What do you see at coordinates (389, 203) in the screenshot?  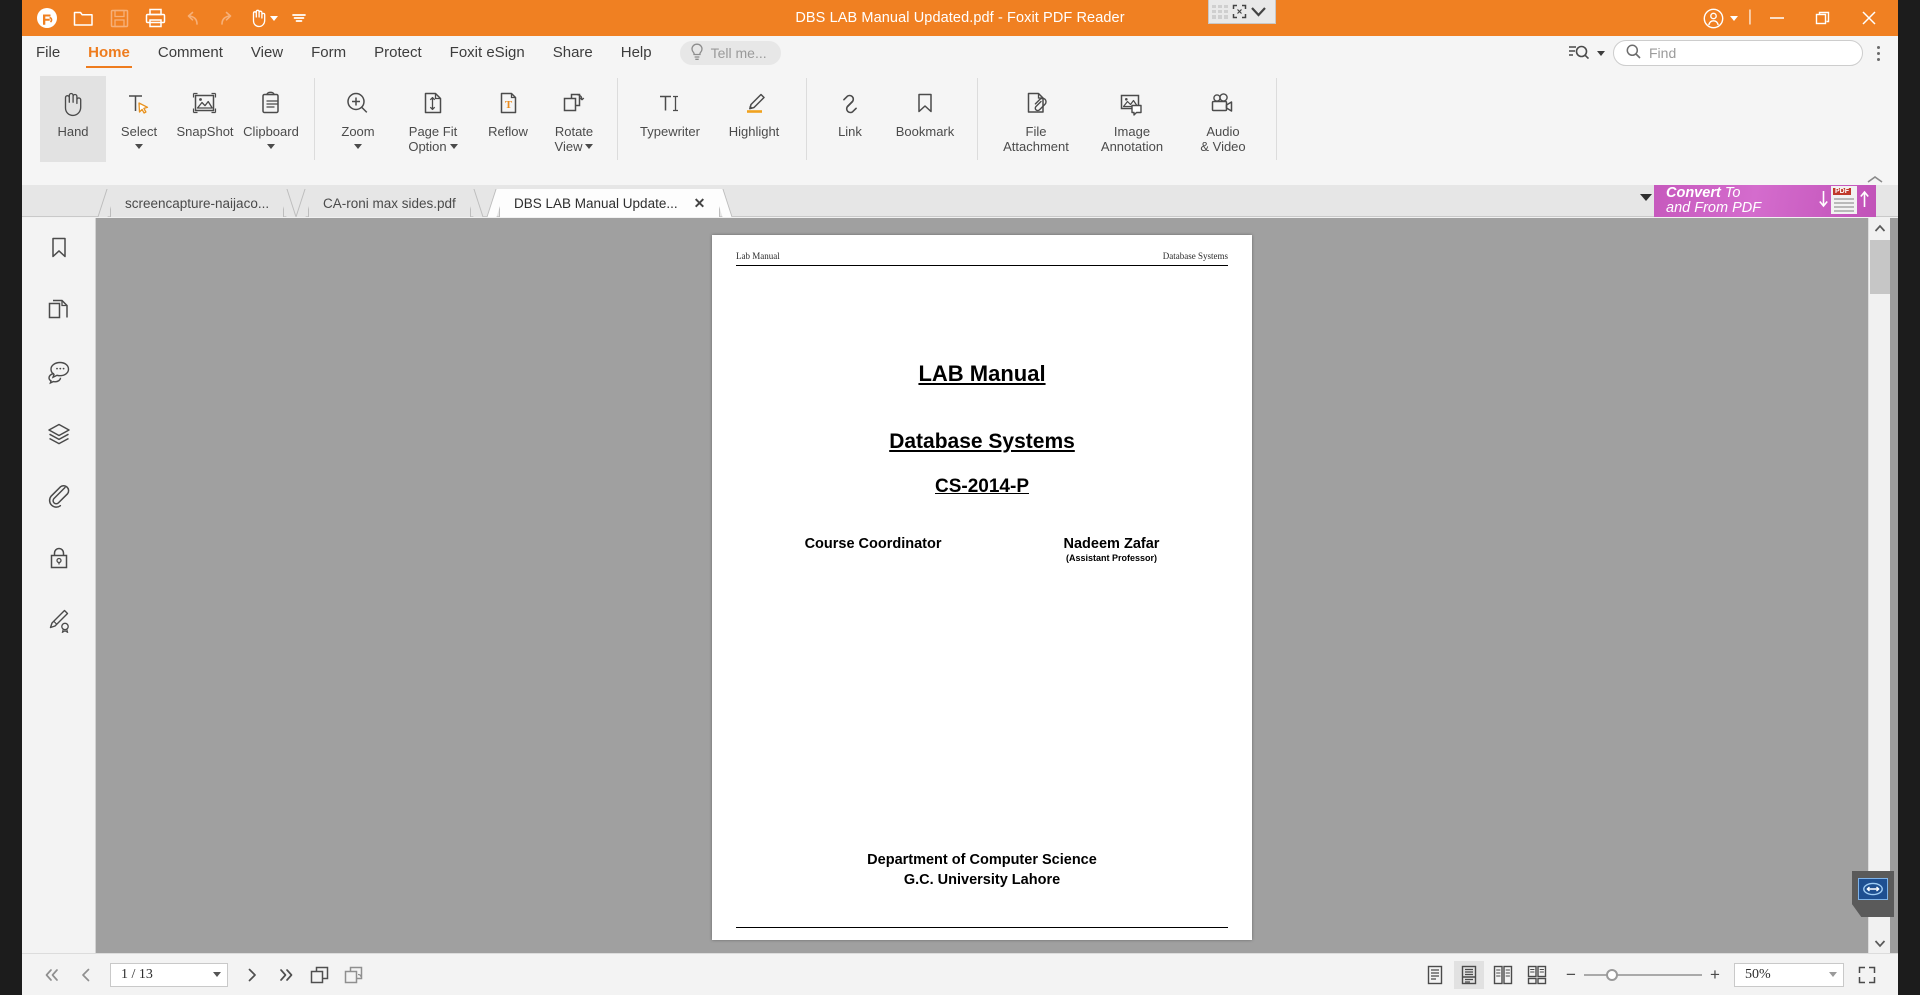 I see `doc-tab-1: CA-roni max sides.pdf` at bounding box center [389, 203].